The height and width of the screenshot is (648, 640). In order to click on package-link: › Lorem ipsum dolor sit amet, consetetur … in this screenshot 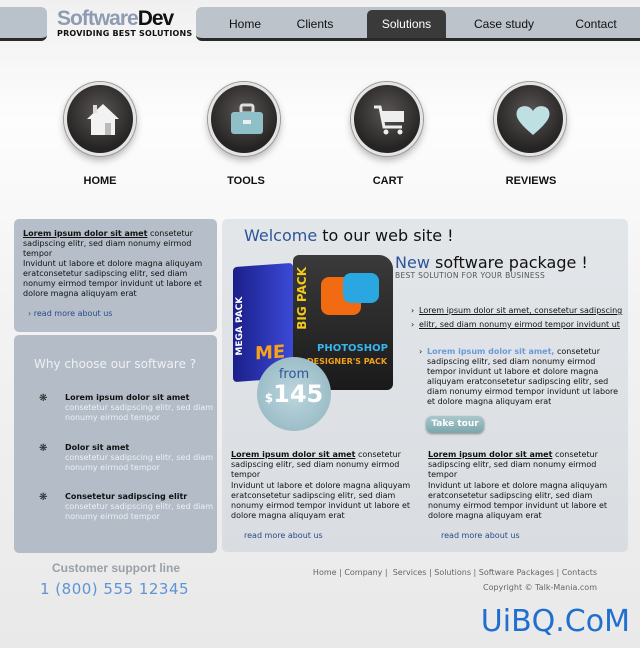, I will do `click(517, 311)`.